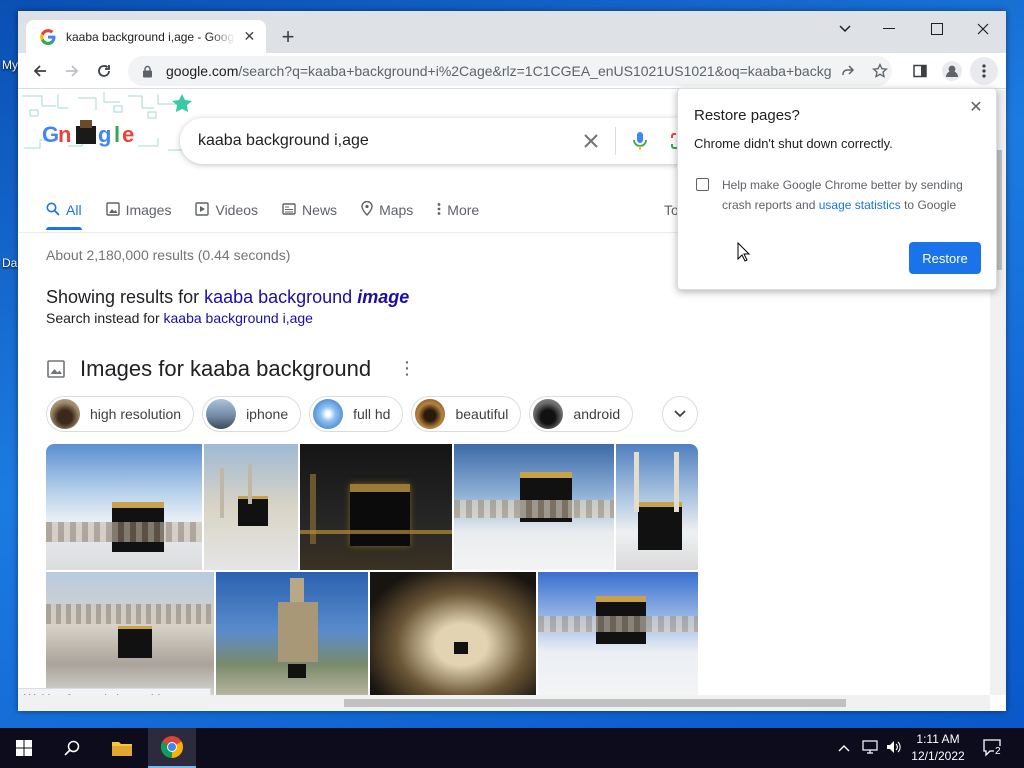  What do you see at coordinates (372, 414) in the screenshot?
I see `chip-label: full hd` at bounding box center [372, 414].